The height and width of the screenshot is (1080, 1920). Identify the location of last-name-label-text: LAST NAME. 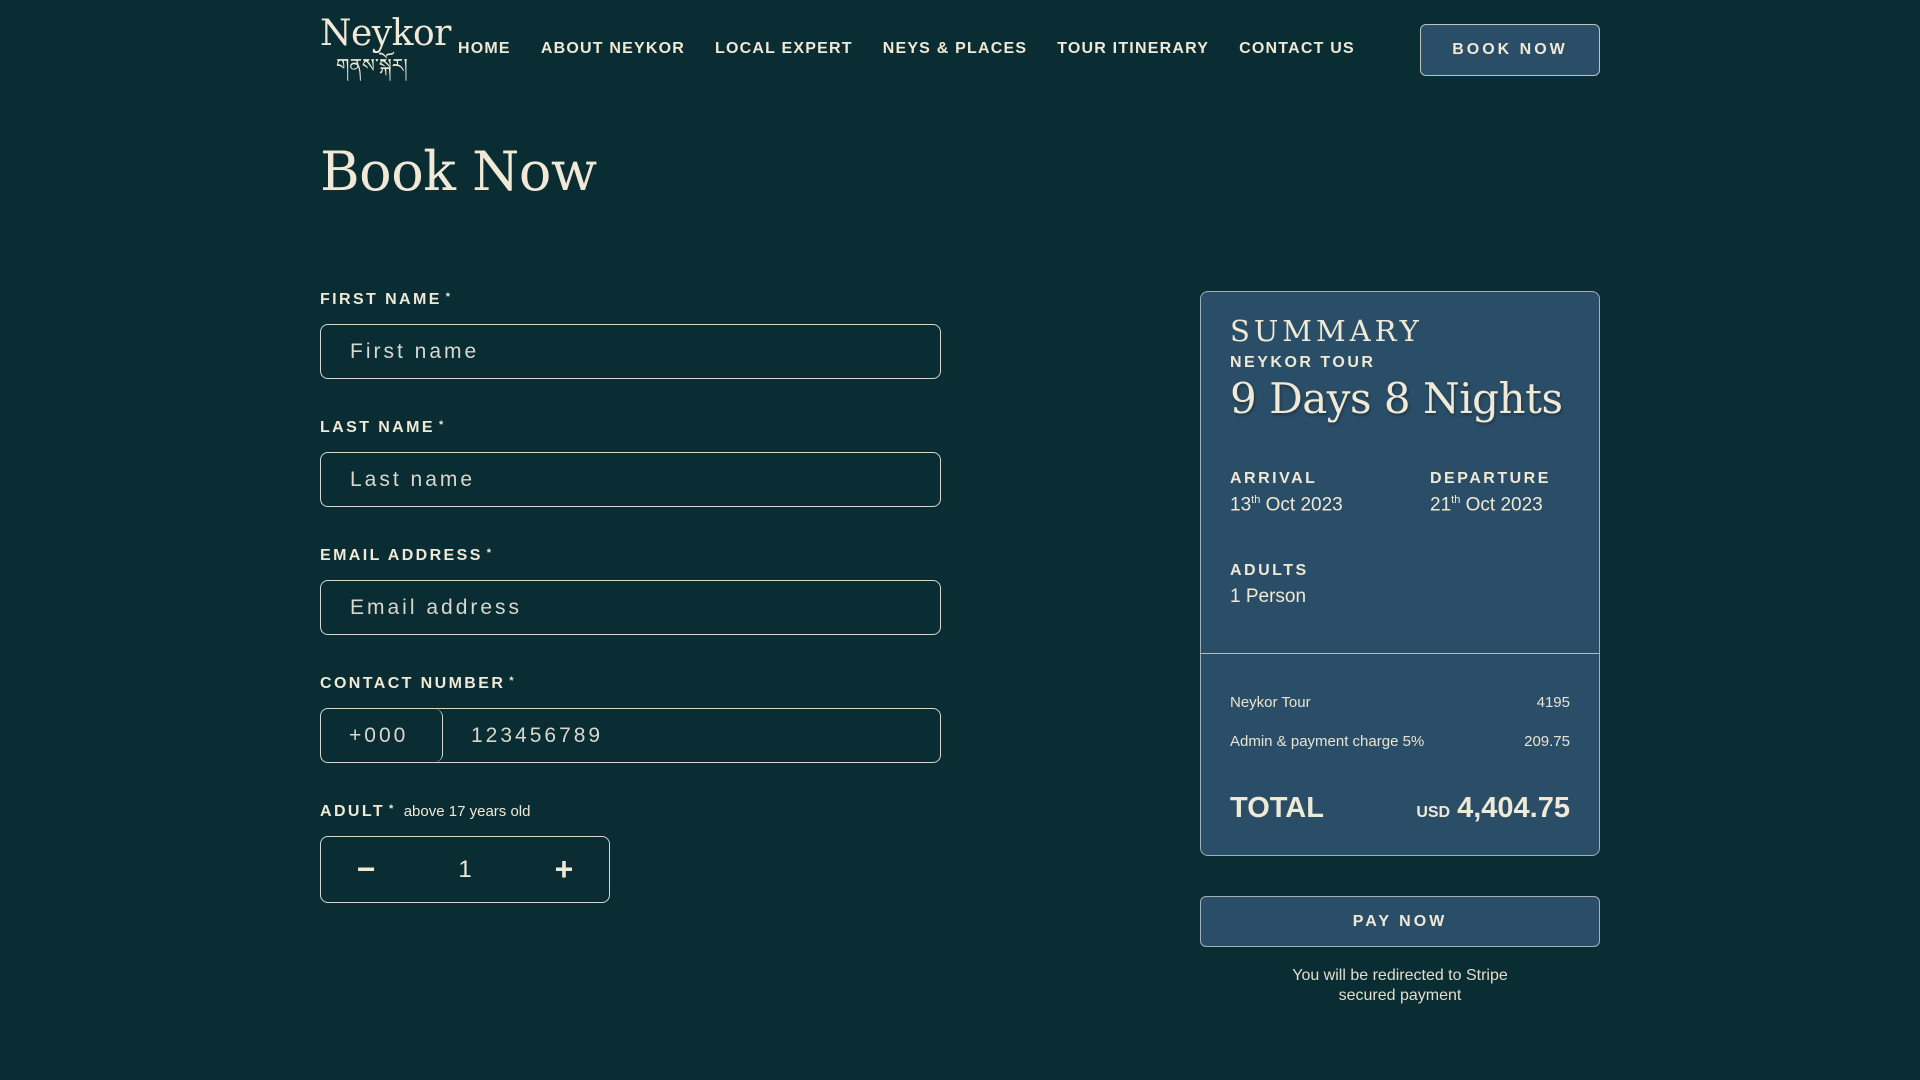
(377, 427).